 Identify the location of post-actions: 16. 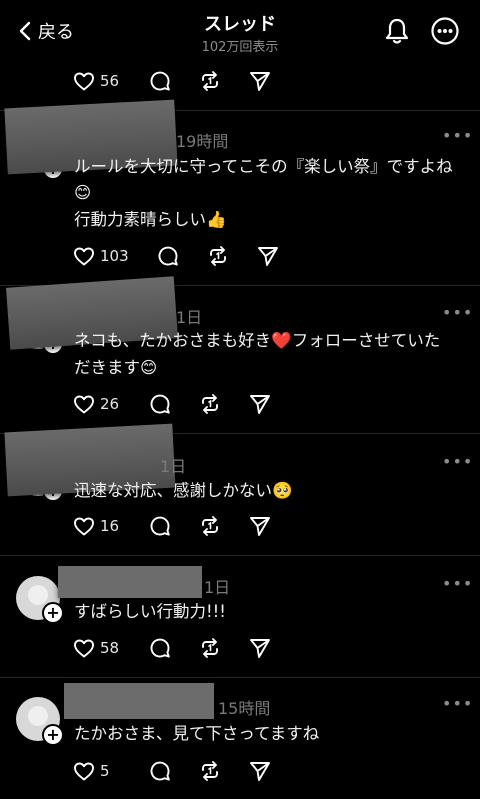
(172, 526).